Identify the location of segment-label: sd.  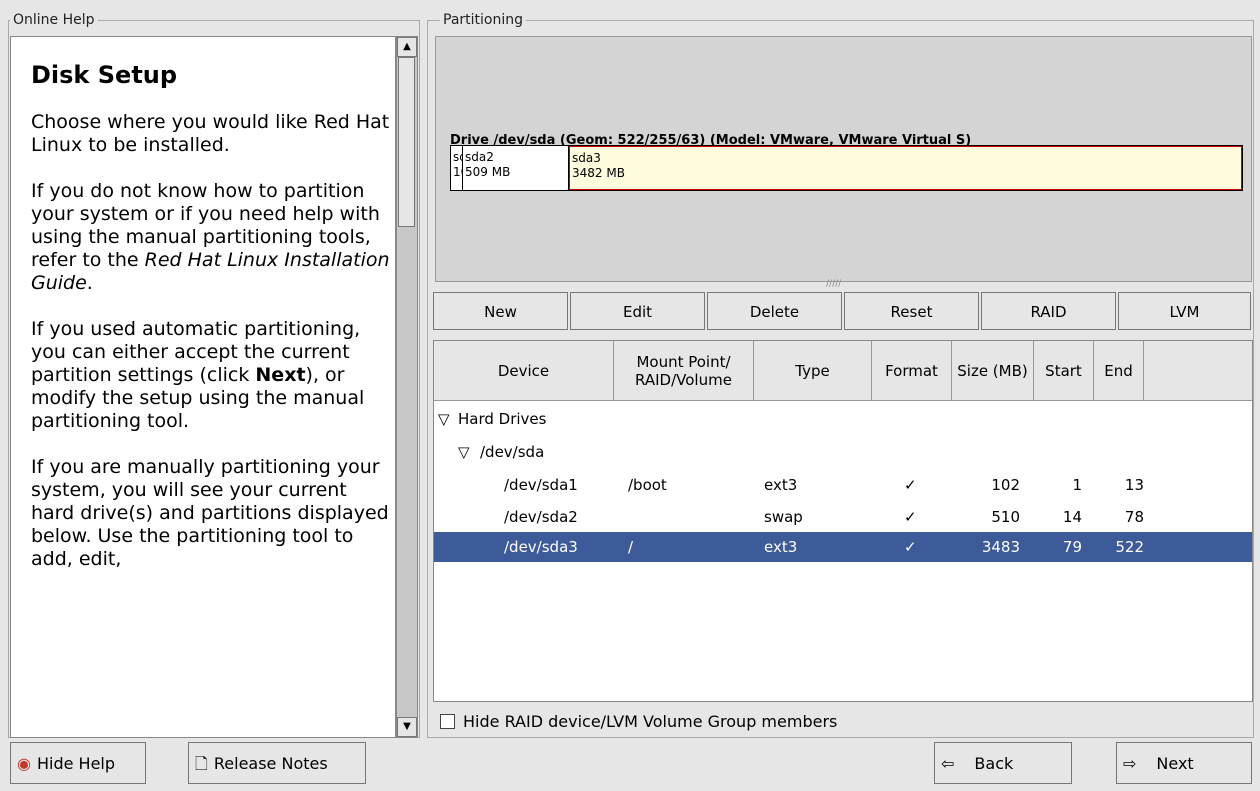
(457, 157).